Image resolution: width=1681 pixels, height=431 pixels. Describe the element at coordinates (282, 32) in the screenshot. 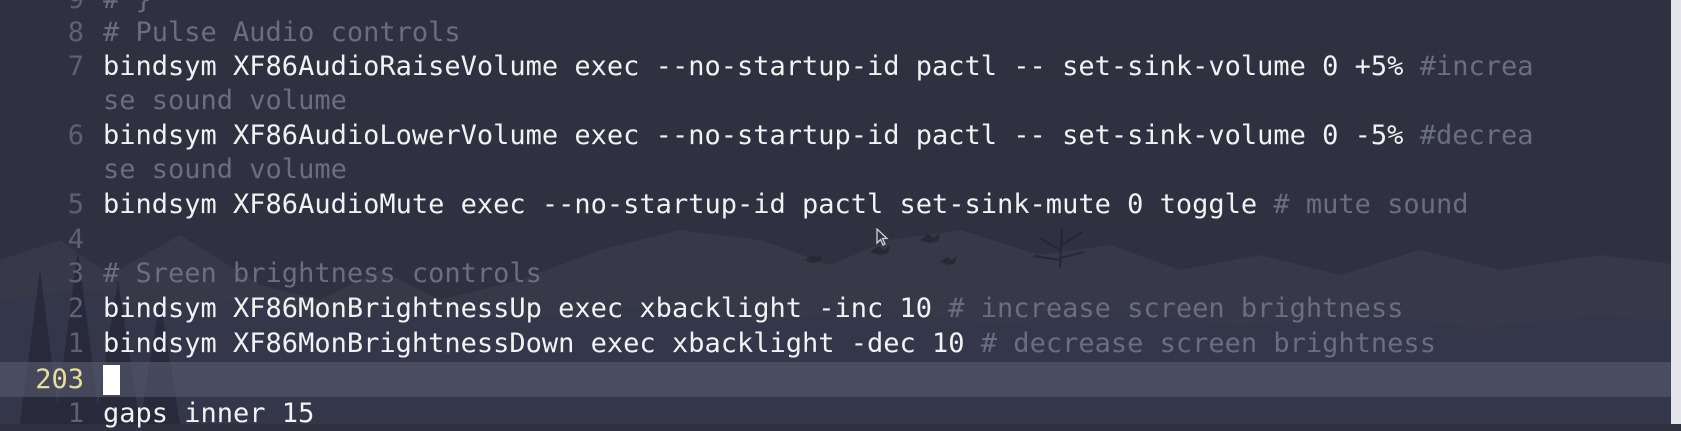

I see `code-comment: # Pulse Audio controls` at that location.